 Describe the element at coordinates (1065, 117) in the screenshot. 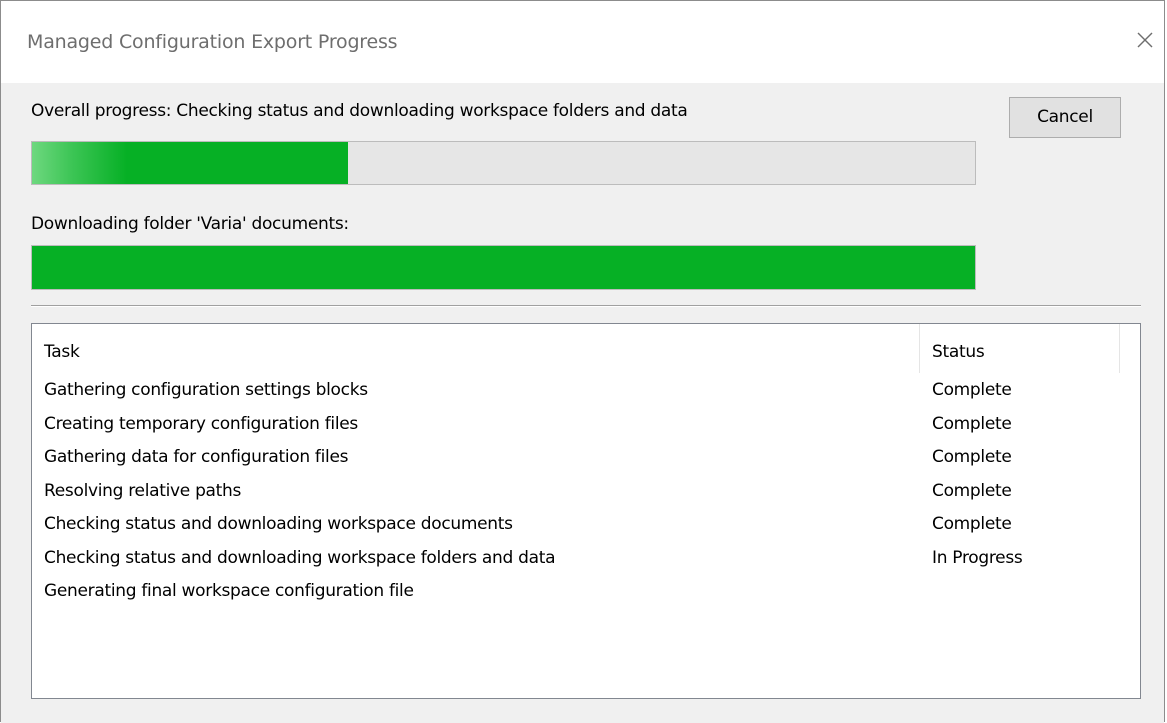

I see `cancel-button: Cancel` at that location.